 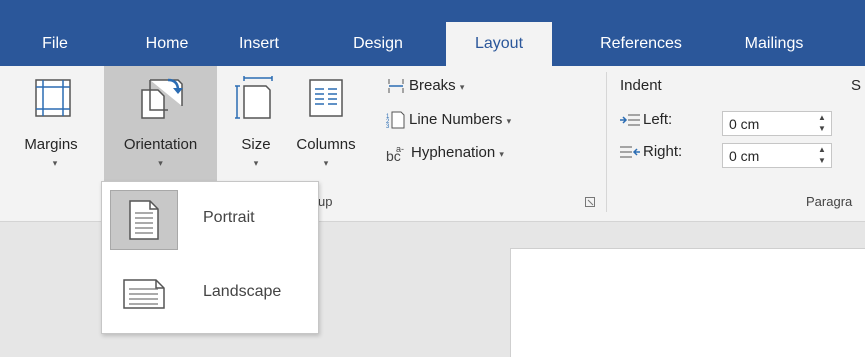 I want to click on spacing-heading: S, so click(x=856, y=85).